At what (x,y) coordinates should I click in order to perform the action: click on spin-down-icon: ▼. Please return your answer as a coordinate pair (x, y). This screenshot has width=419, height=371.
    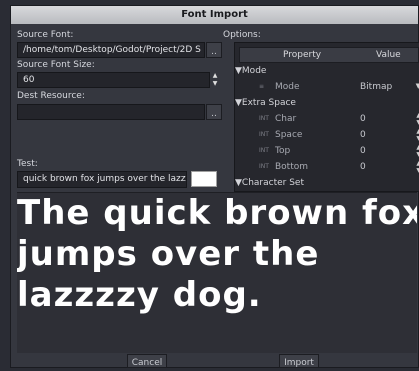
    Looking at the image, I should click on (215, 84).